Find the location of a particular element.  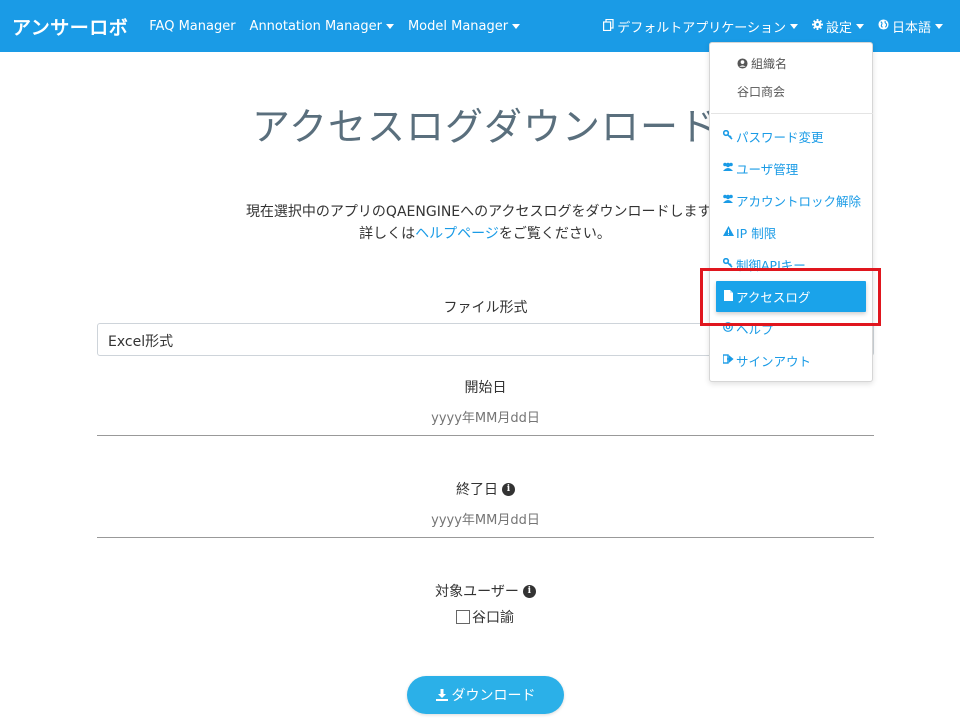

nav-model-manager-label: Model Manager is located at coordinates (458, 26).